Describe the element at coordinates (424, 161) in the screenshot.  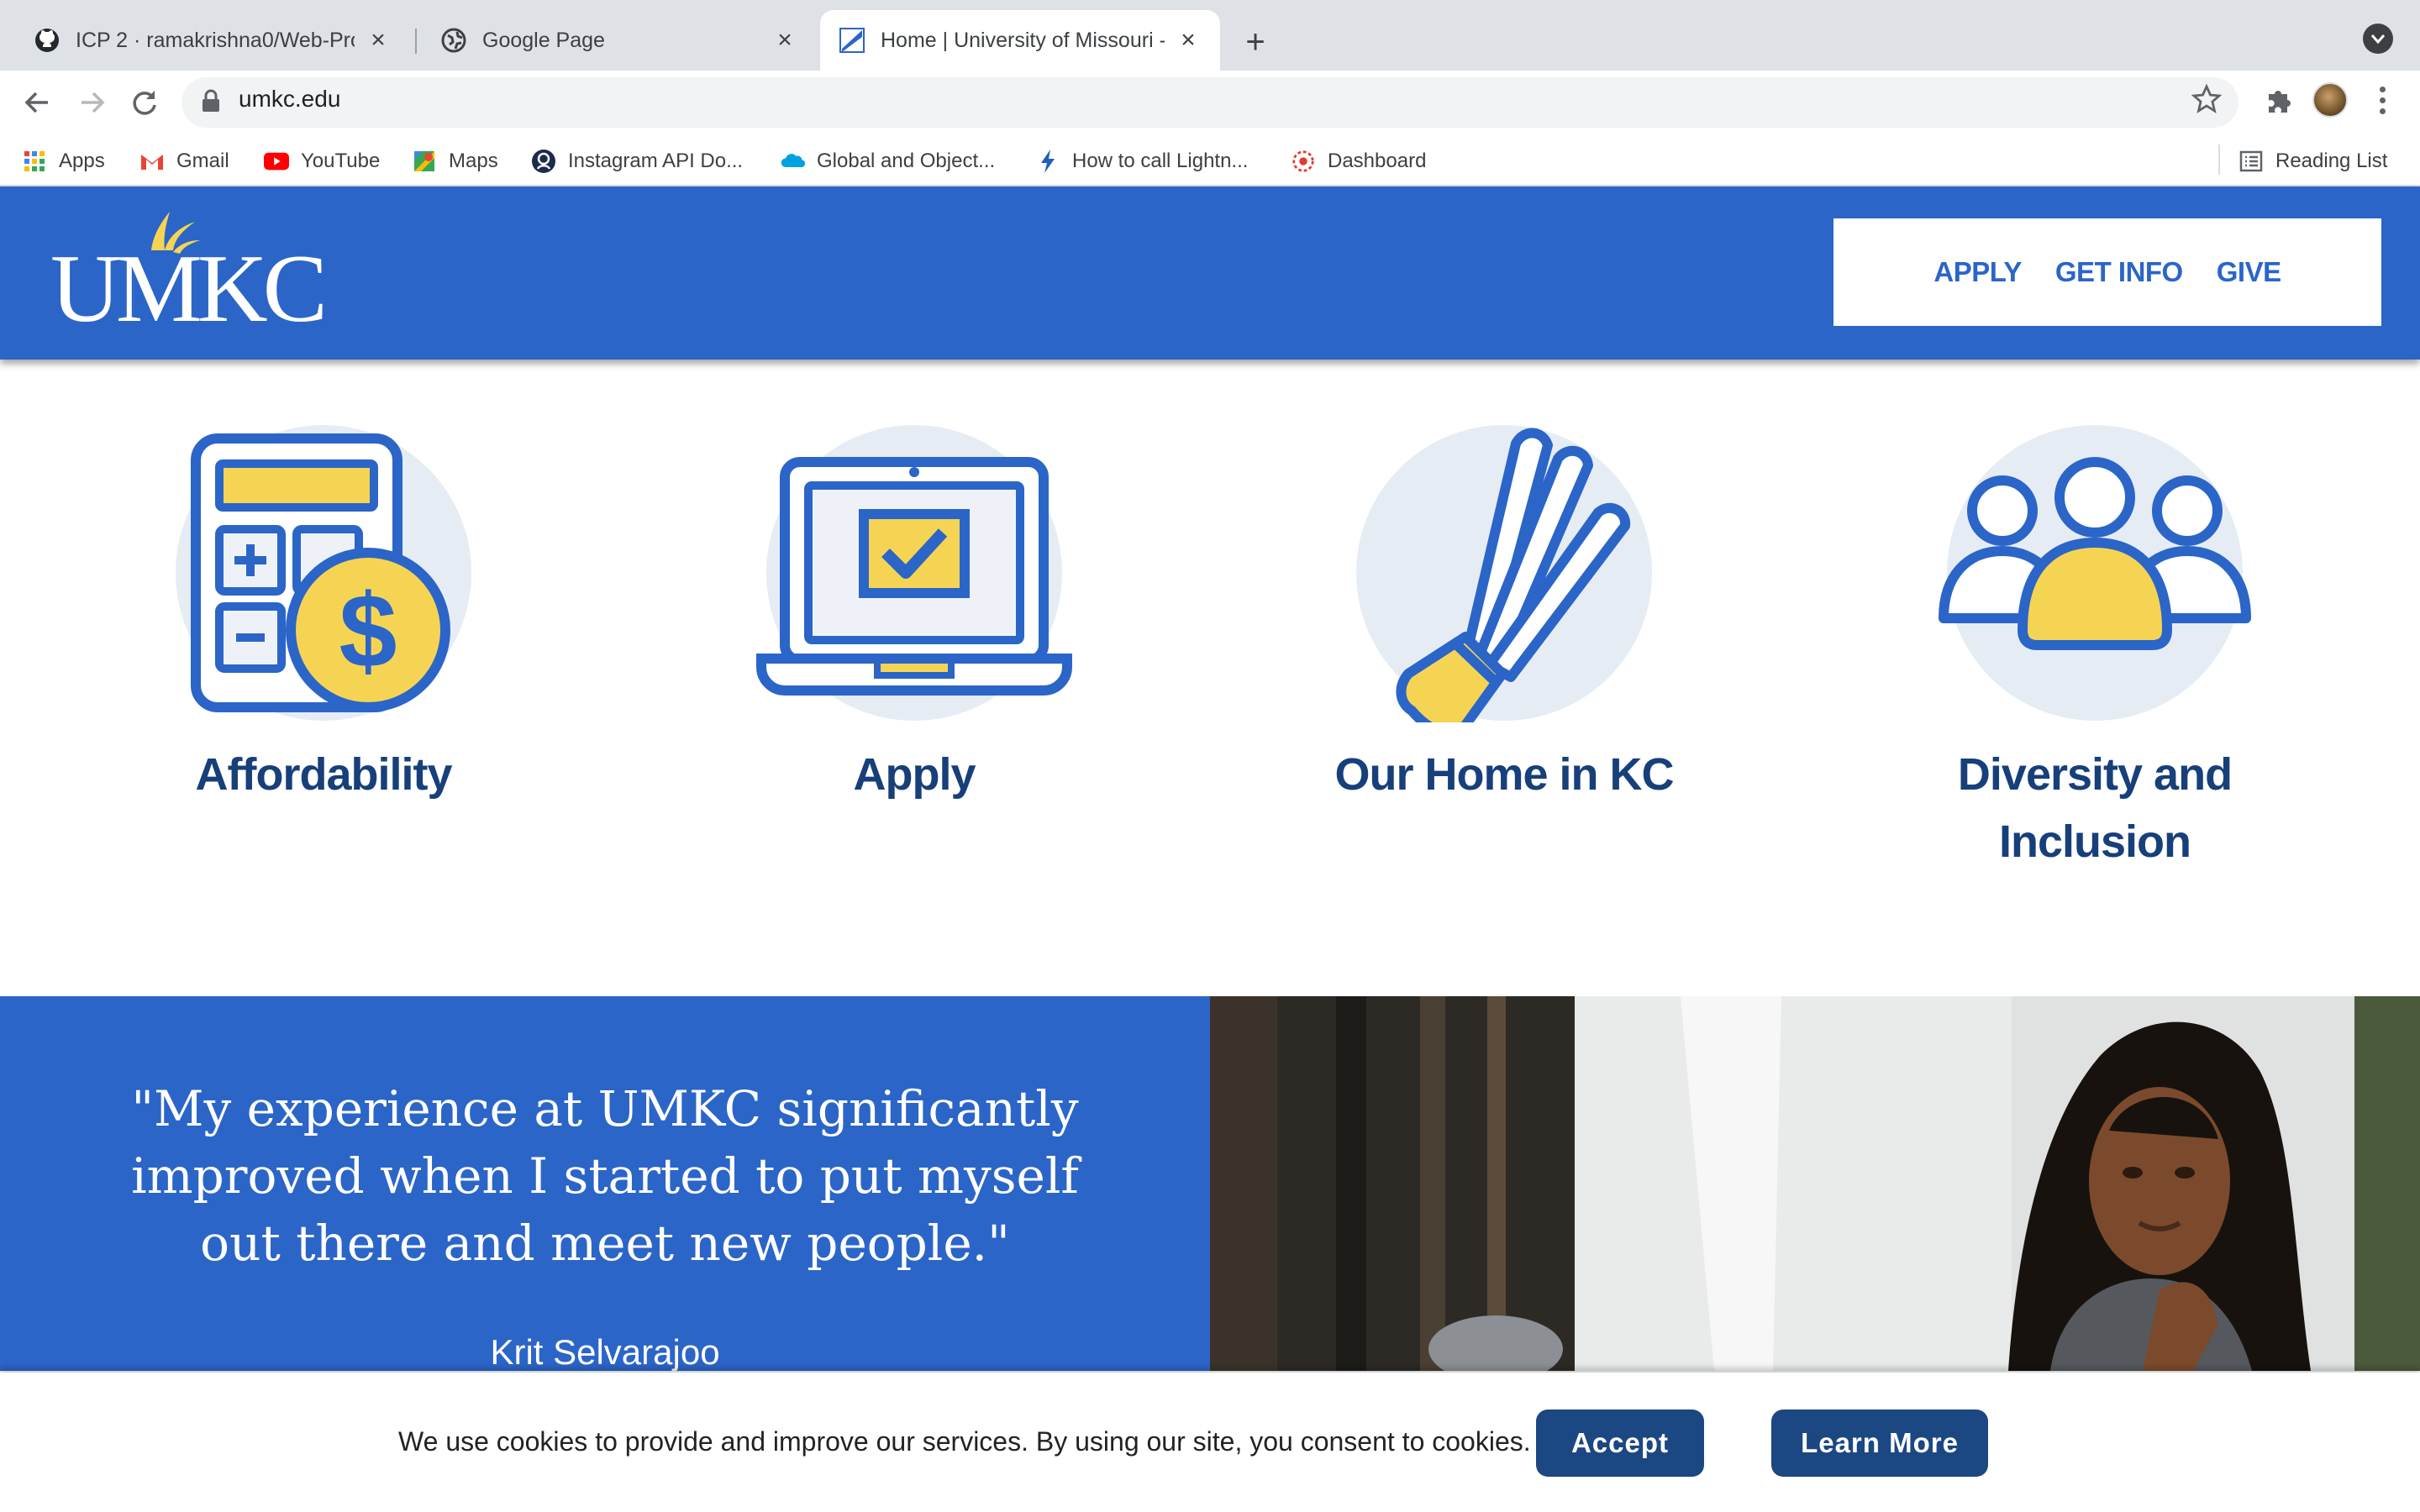
I see `maps-icon` at that location.